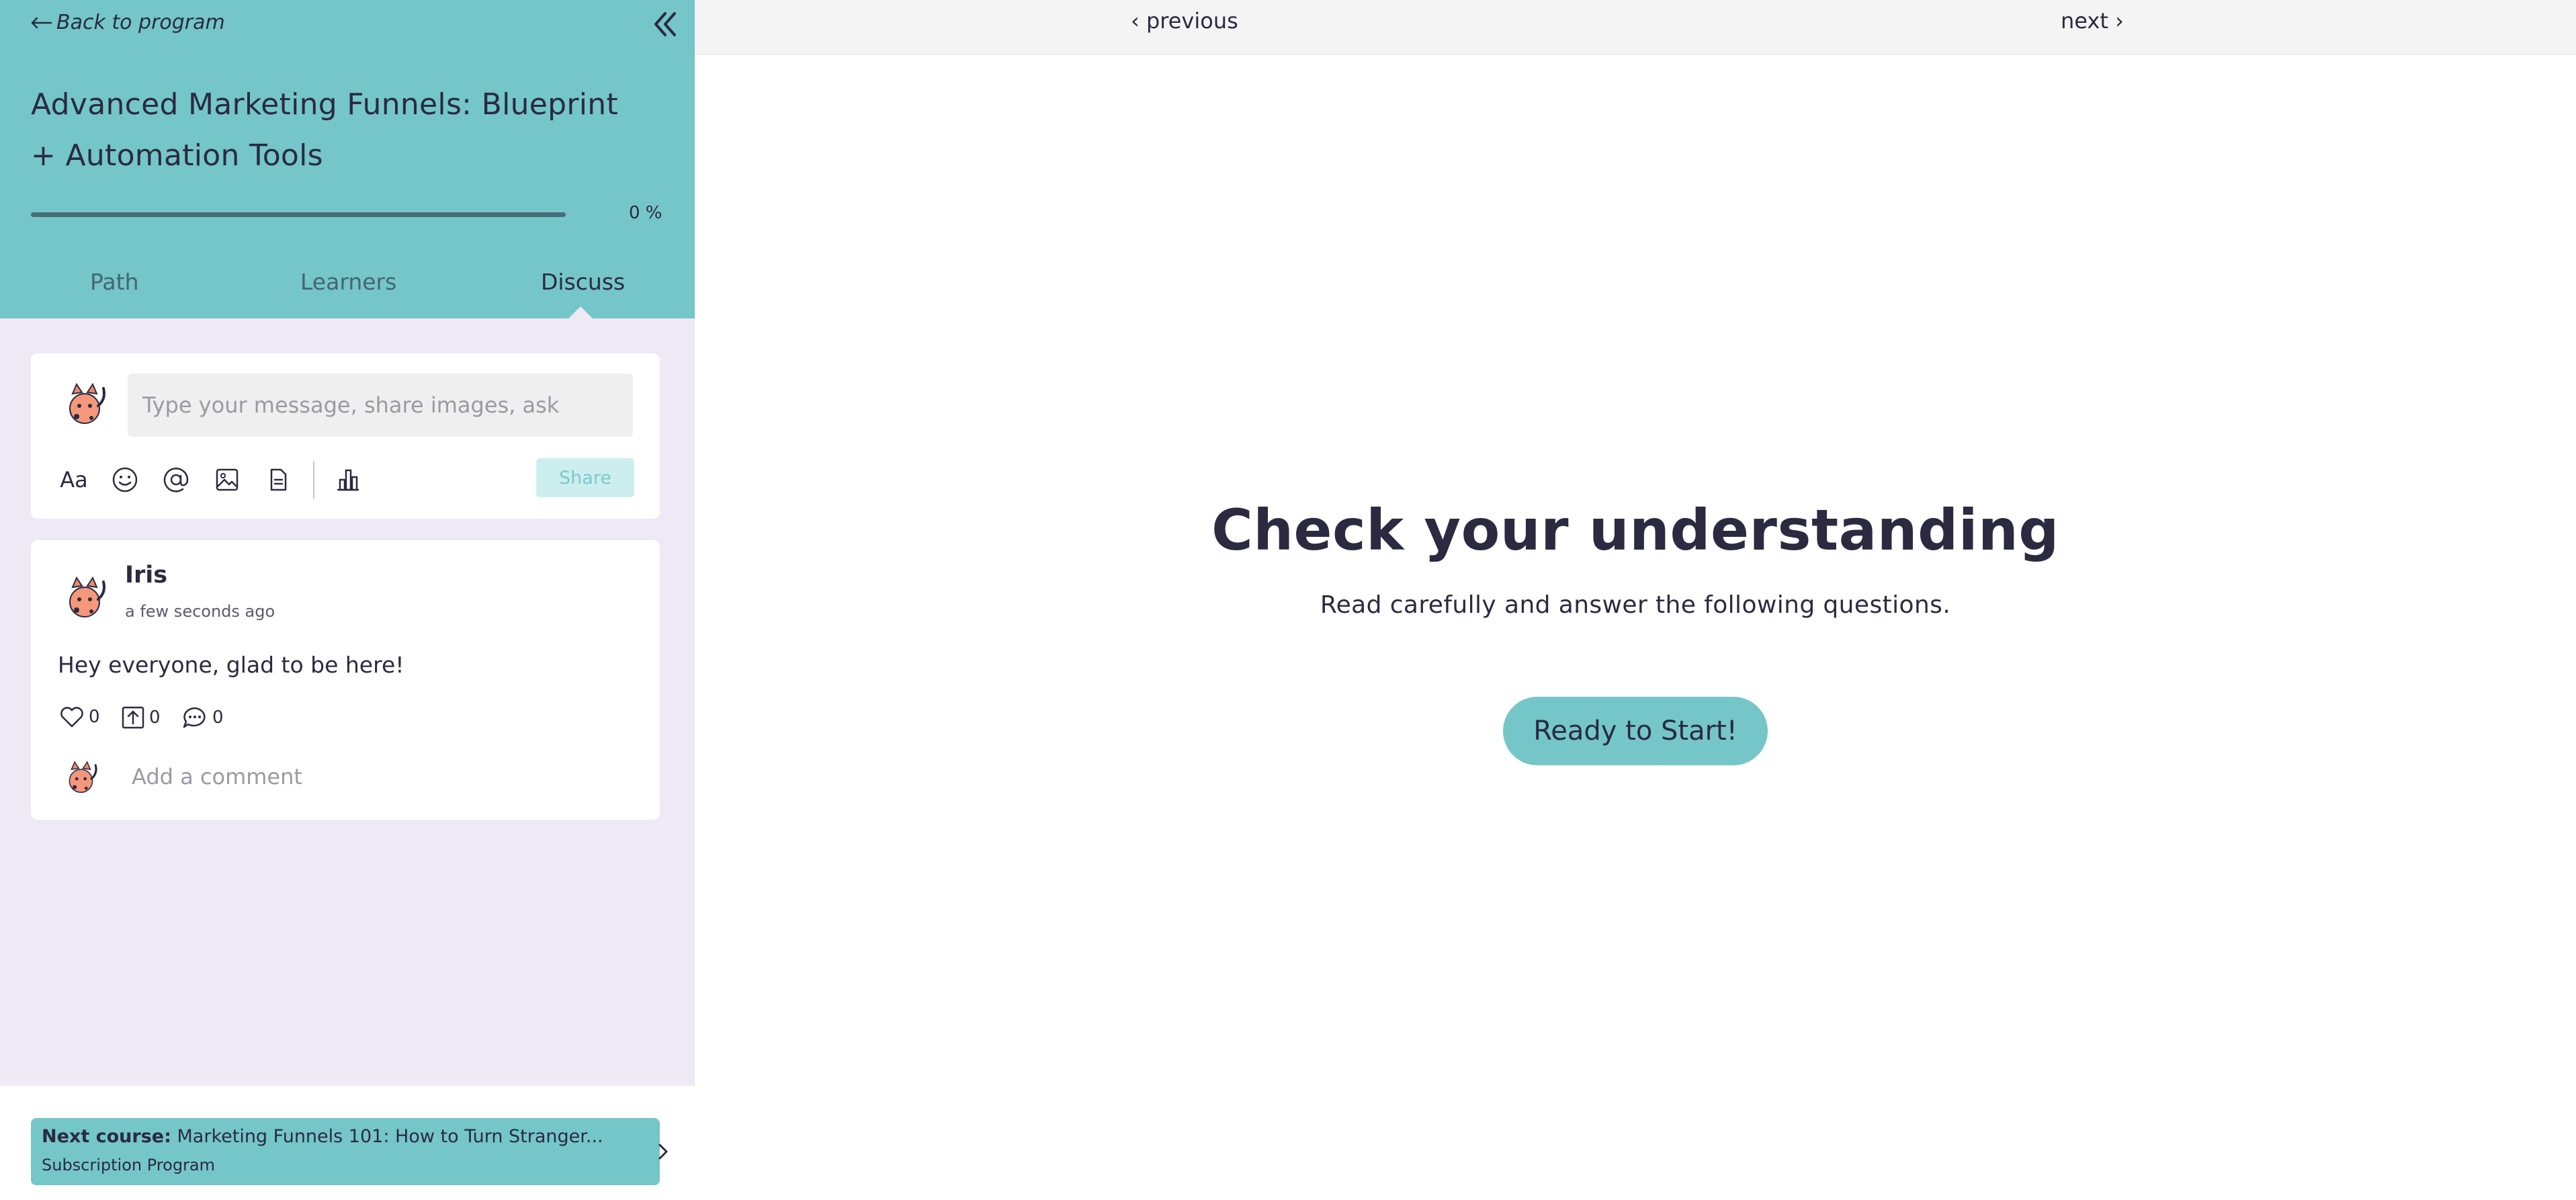  Describe the element at coordinates (1635, 28) in the screenshot. I see `lesson-nav-bar: ‹ previous next ›` at that location.